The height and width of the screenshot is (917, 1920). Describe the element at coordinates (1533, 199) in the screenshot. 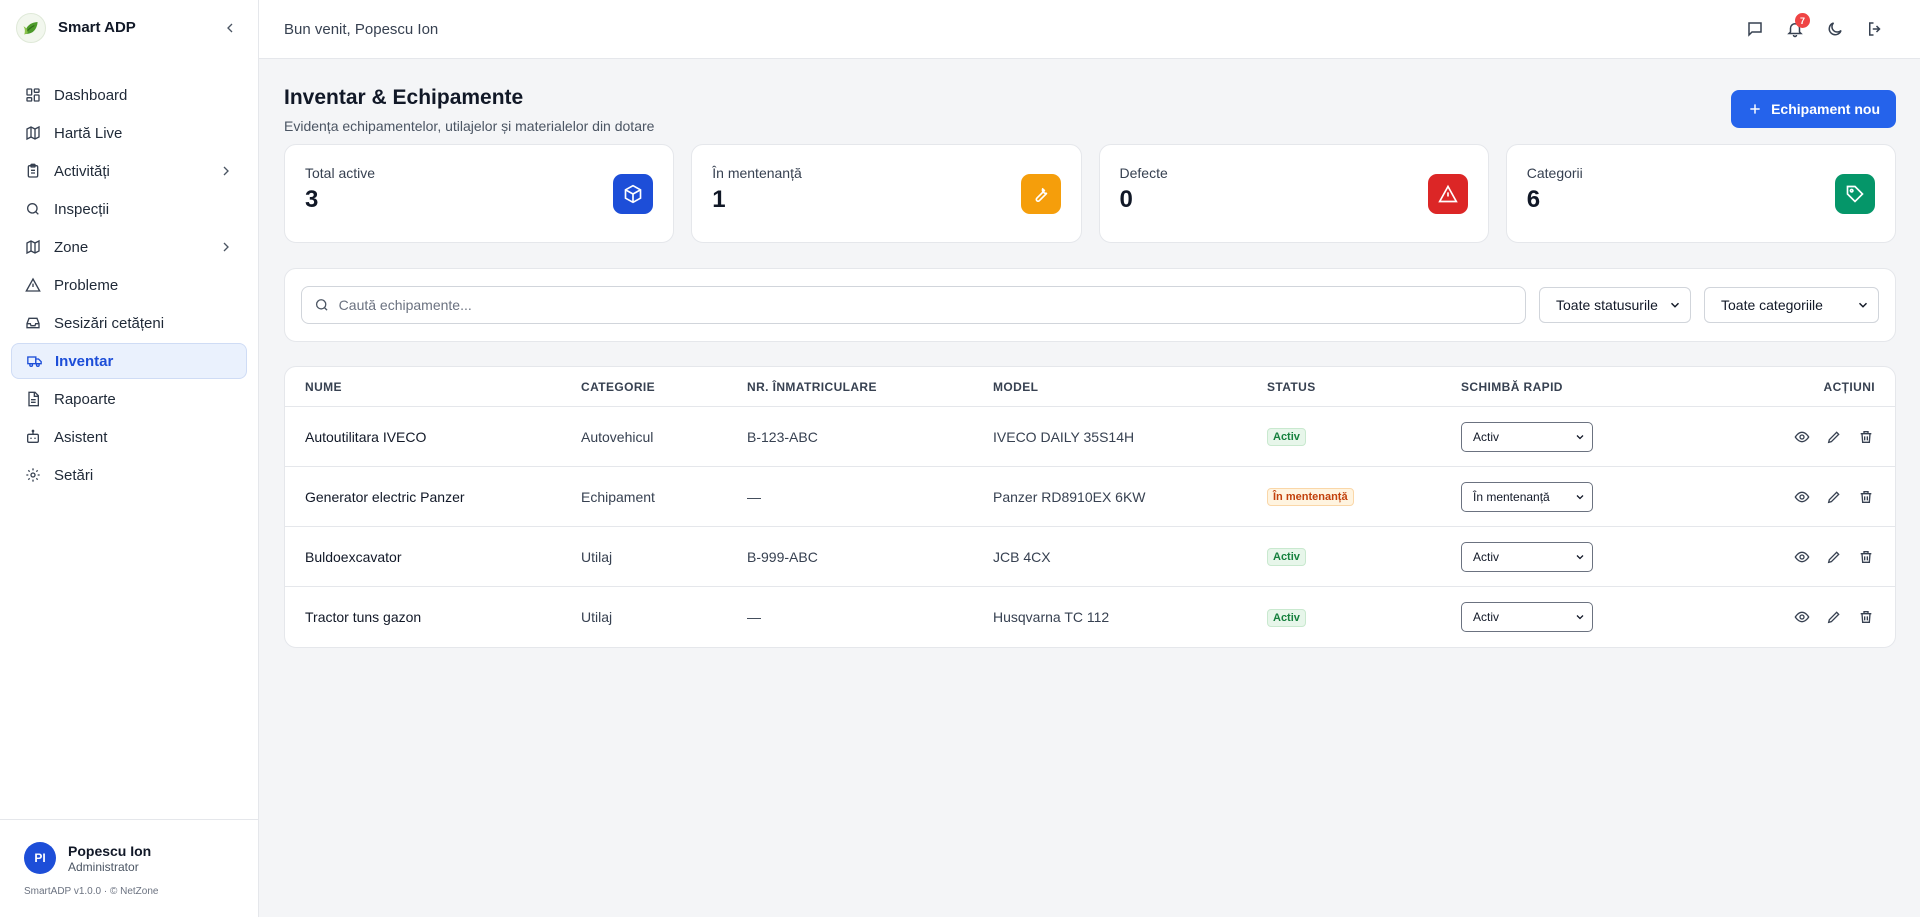

I see `stat-value: 6` at that location.